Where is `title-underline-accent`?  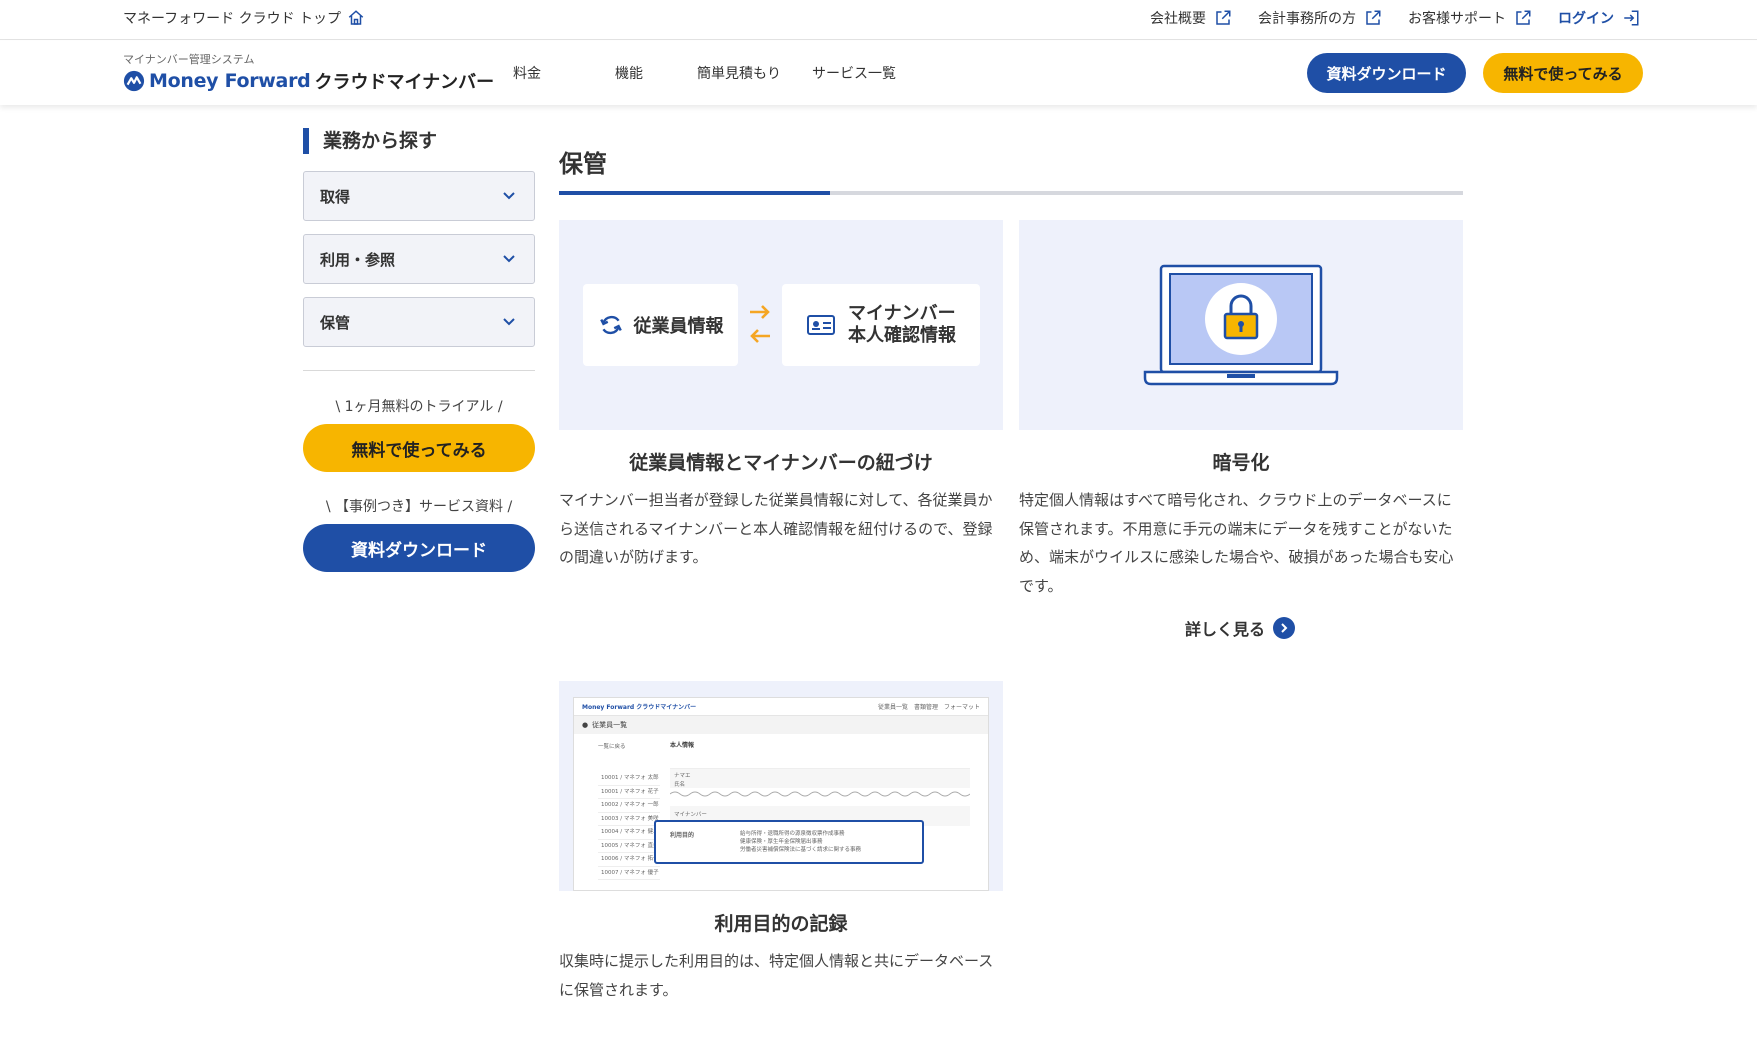
title-underline-accent is located at coordinates (694, 193).